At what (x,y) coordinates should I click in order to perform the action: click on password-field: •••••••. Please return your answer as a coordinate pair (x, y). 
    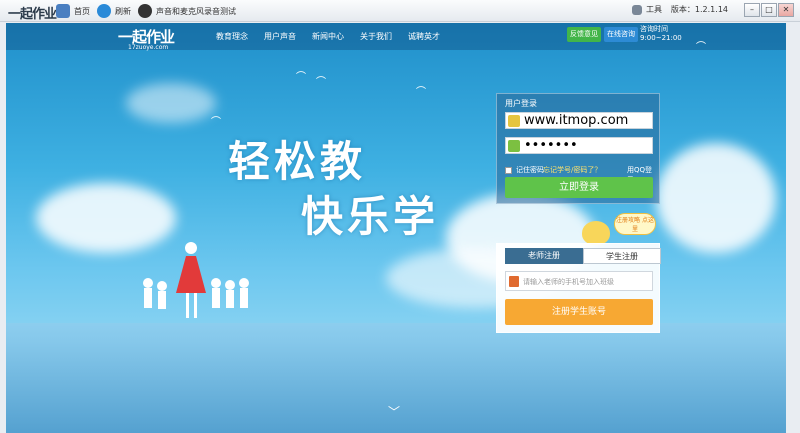
    Looking at the image, I should click on (579, 145).